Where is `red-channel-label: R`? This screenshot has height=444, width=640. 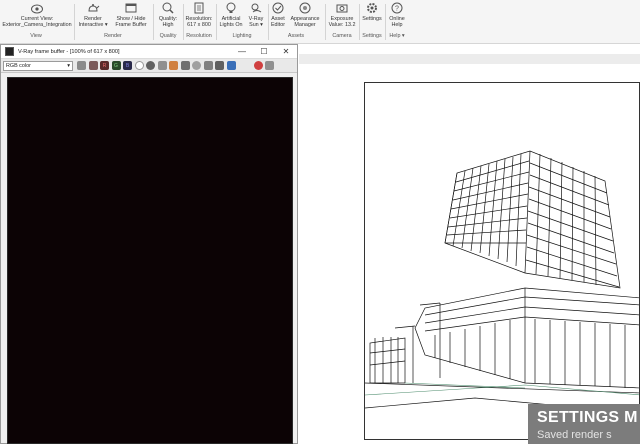 red-channel-label: R is located at coordinates (104, 65).